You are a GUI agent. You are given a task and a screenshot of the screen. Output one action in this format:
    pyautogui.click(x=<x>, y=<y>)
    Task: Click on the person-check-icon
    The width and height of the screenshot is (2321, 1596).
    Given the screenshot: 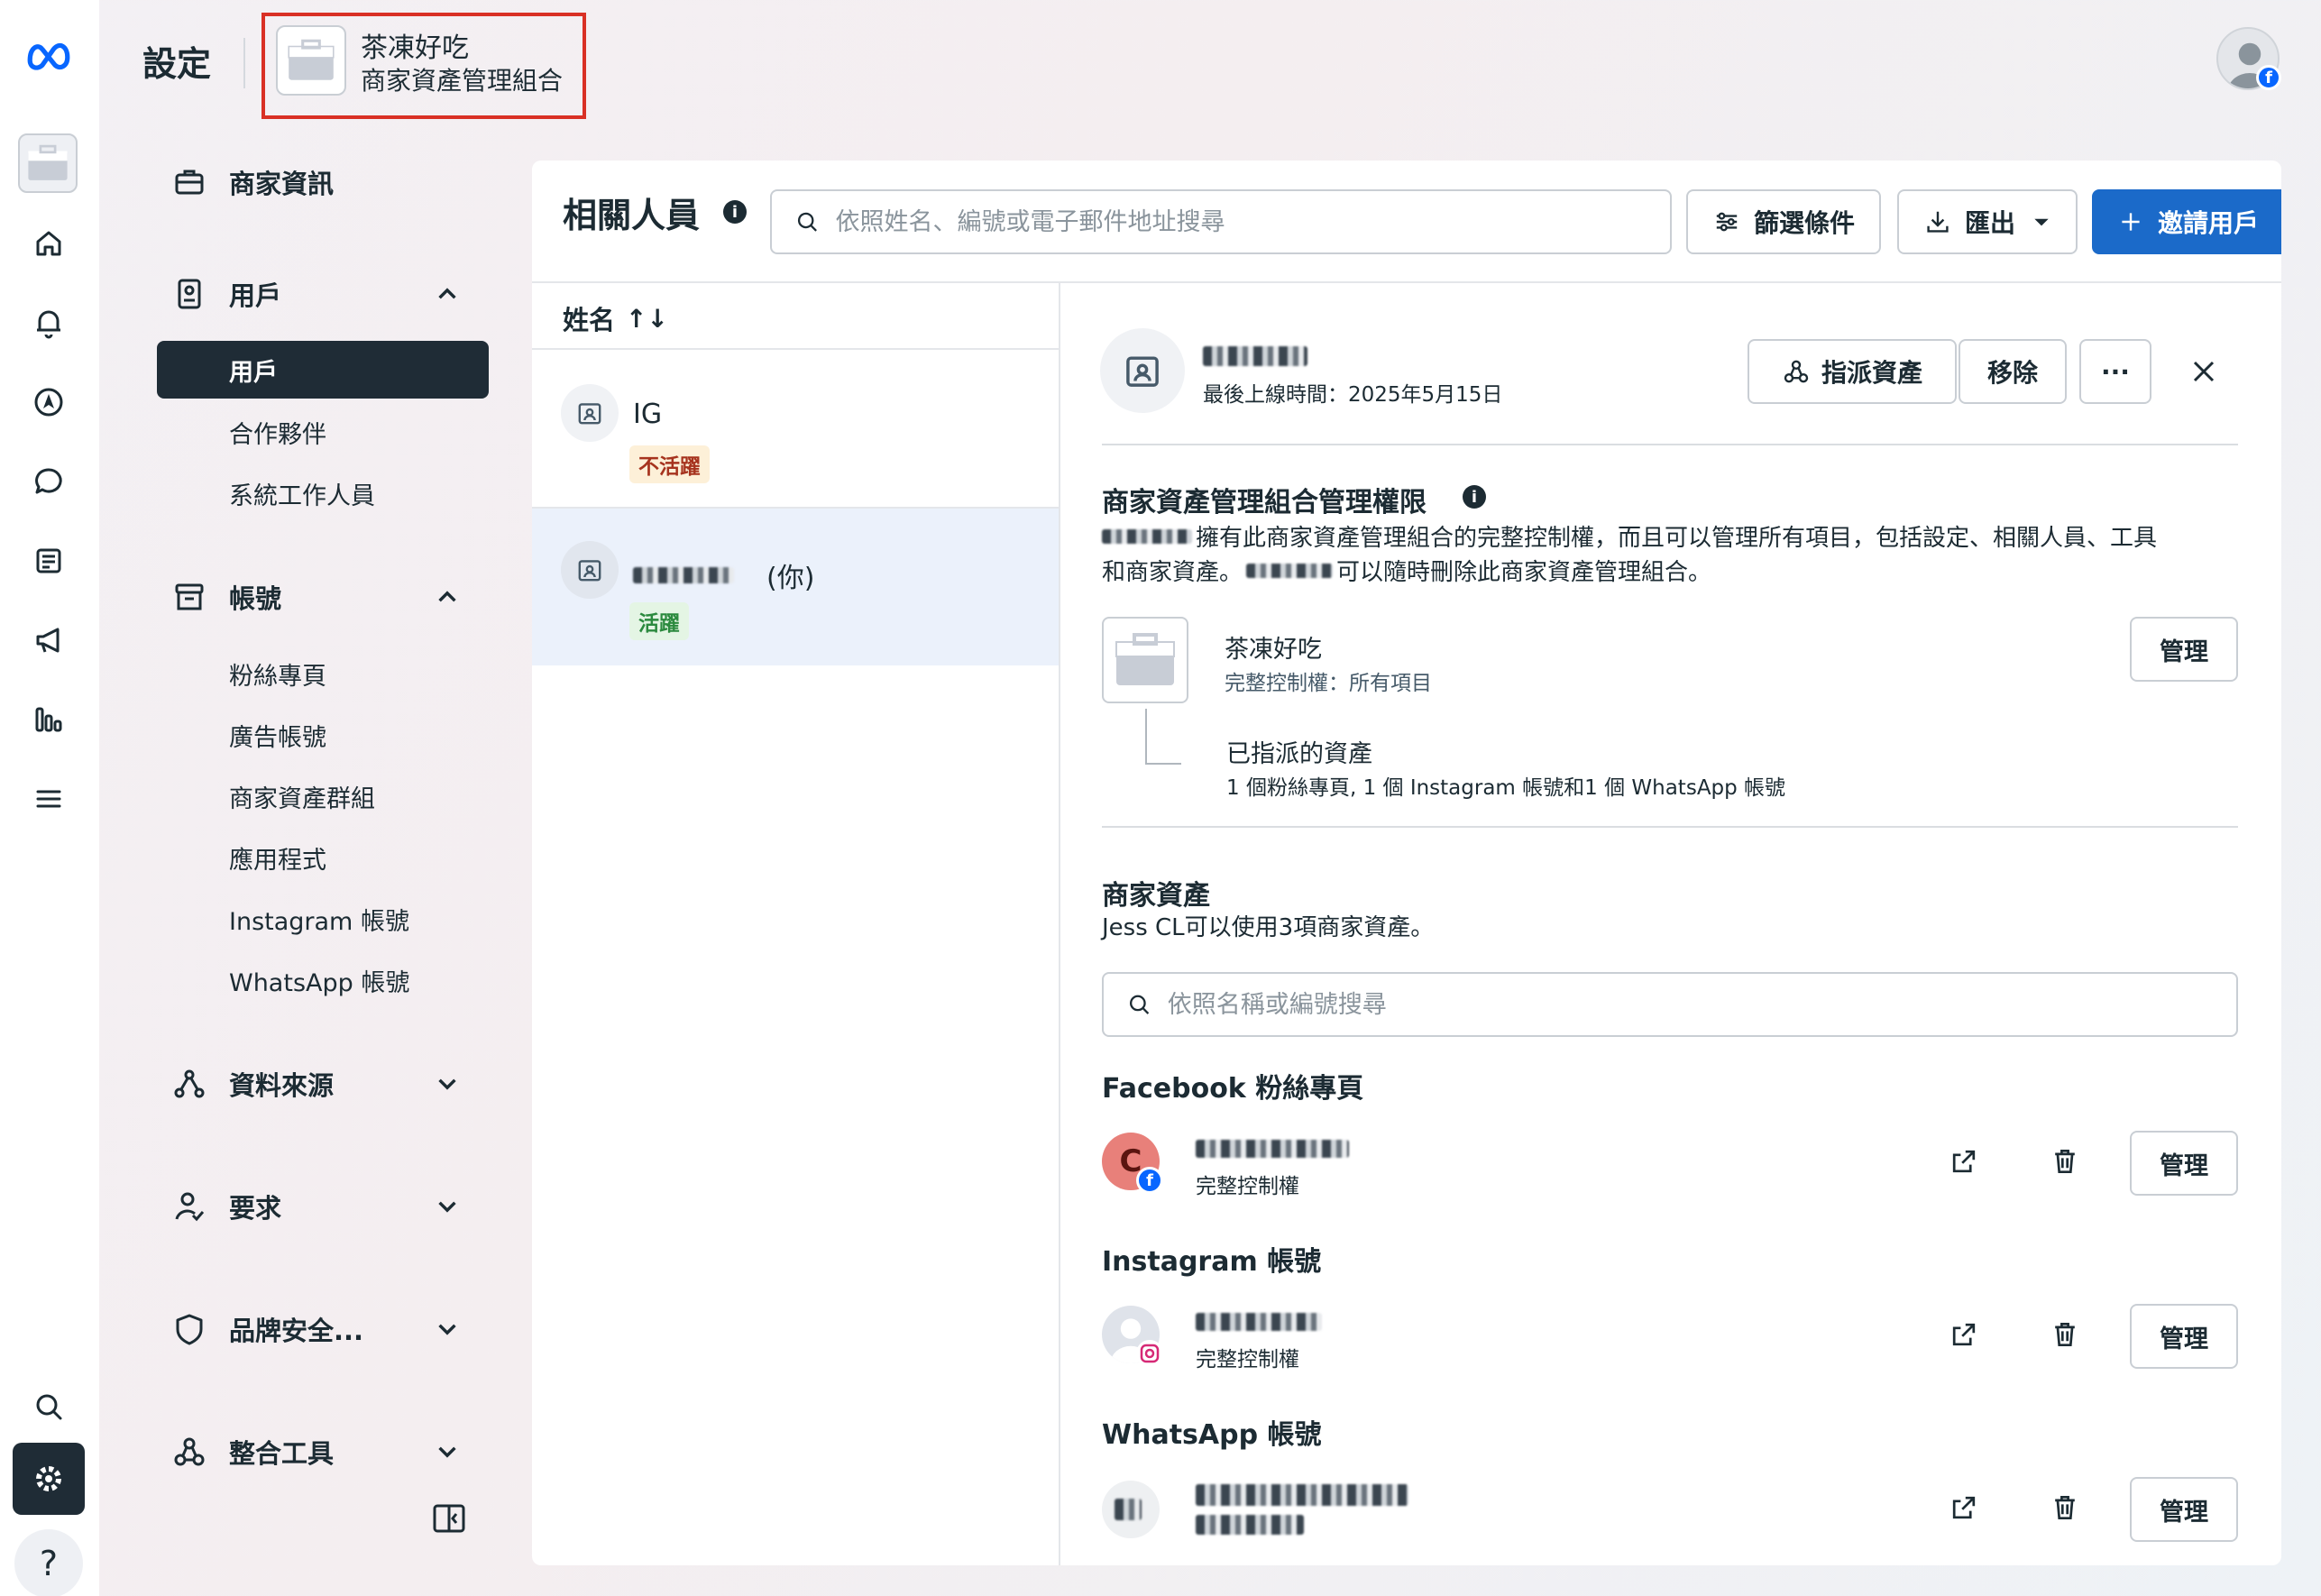 What is the action you would take?
    pyautogui.click(x=190, y=1207)
    